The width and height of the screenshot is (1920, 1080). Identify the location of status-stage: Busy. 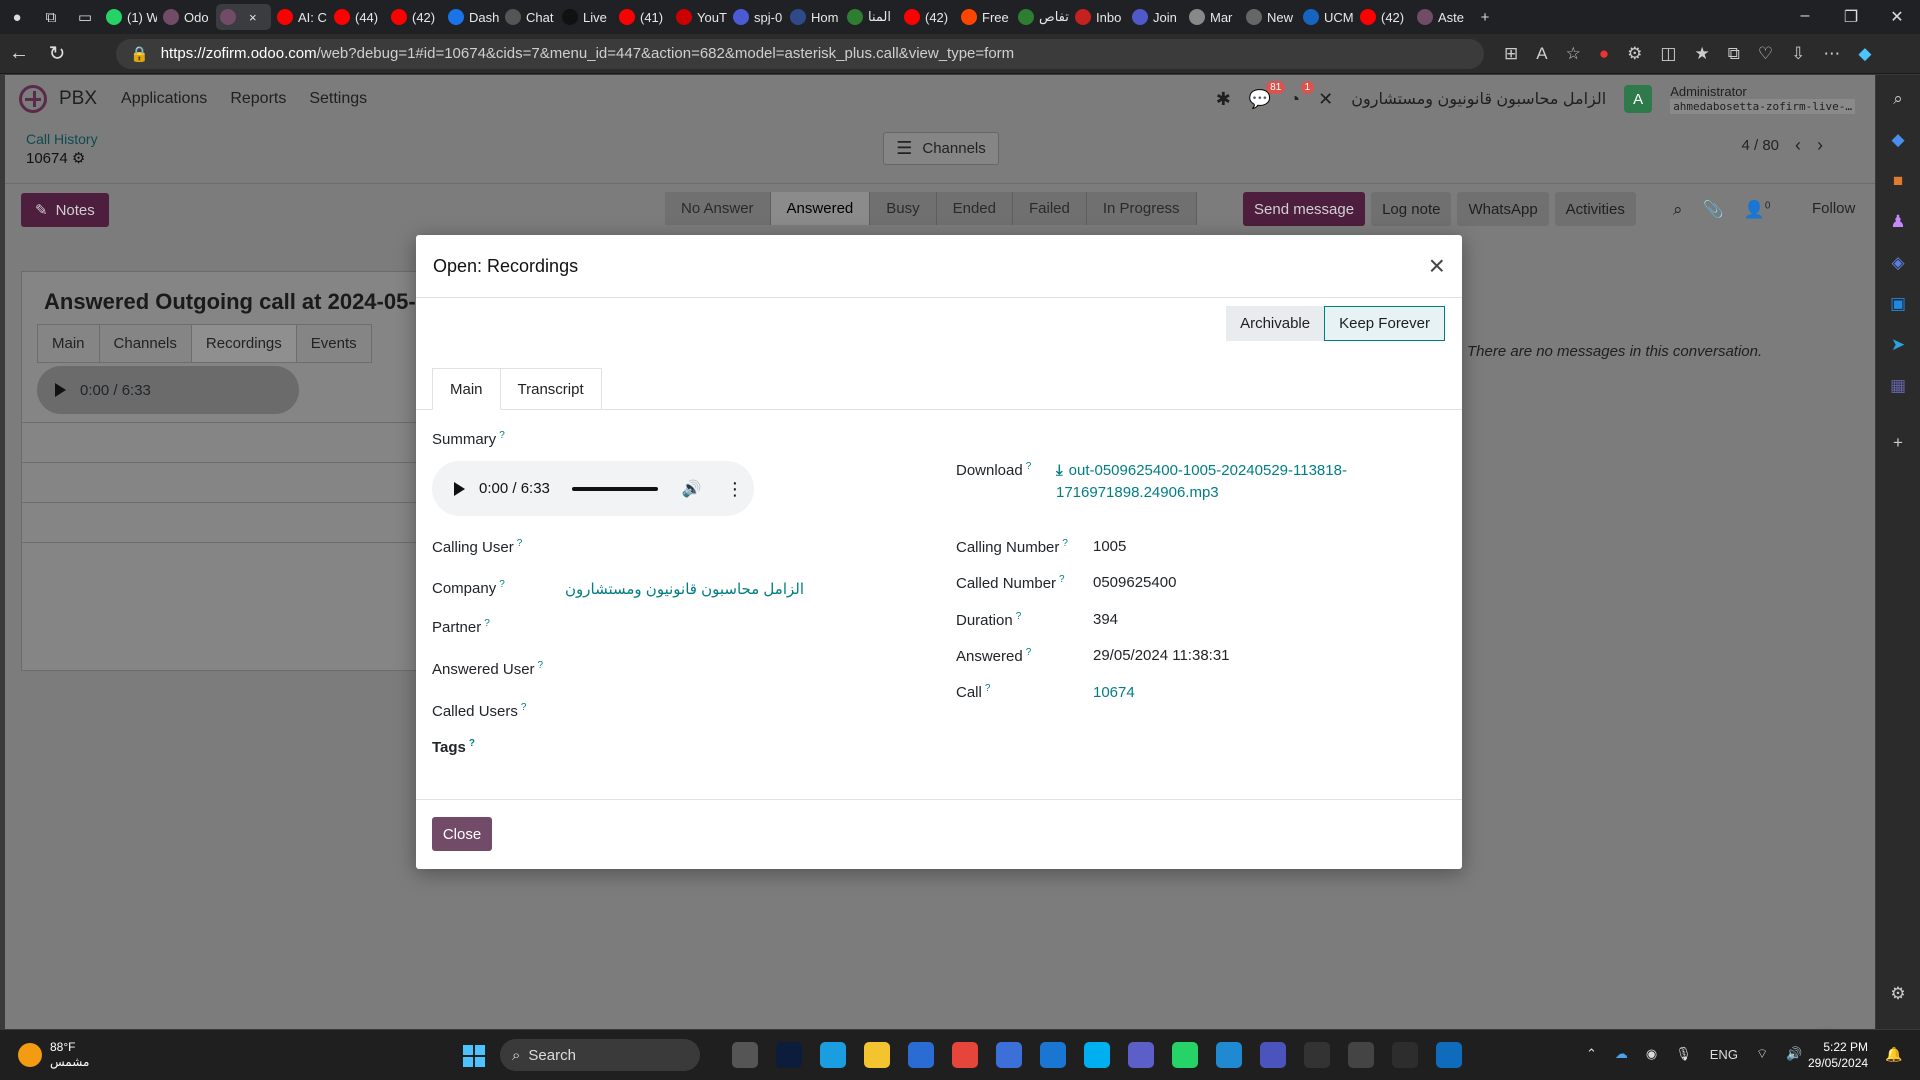
(903, 208).